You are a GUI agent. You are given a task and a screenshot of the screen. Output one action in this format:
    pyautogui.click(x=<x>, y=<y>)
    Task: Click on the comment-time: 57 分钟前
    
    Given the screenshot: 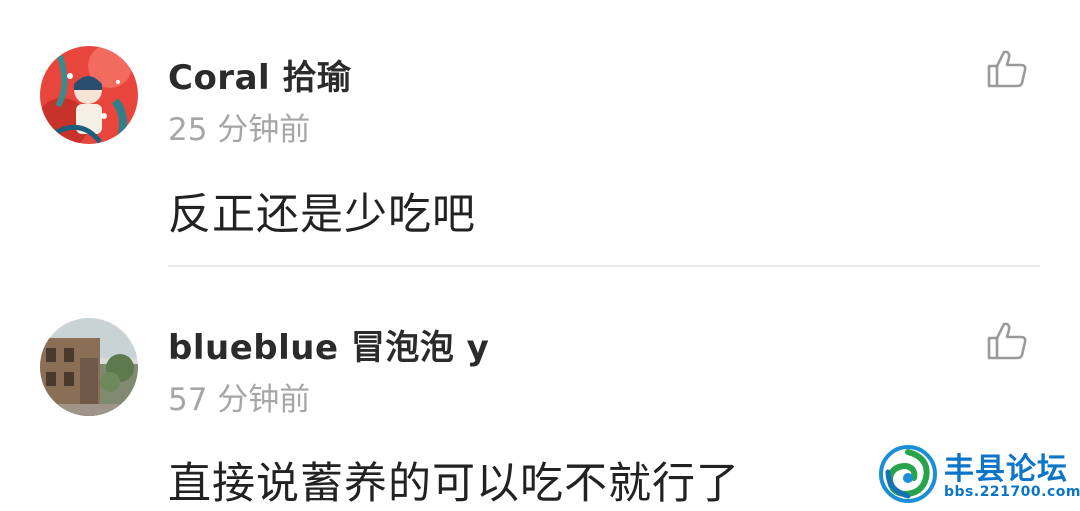 What is the action you would take?
    pyautogui.click(x=239, y=400)
    